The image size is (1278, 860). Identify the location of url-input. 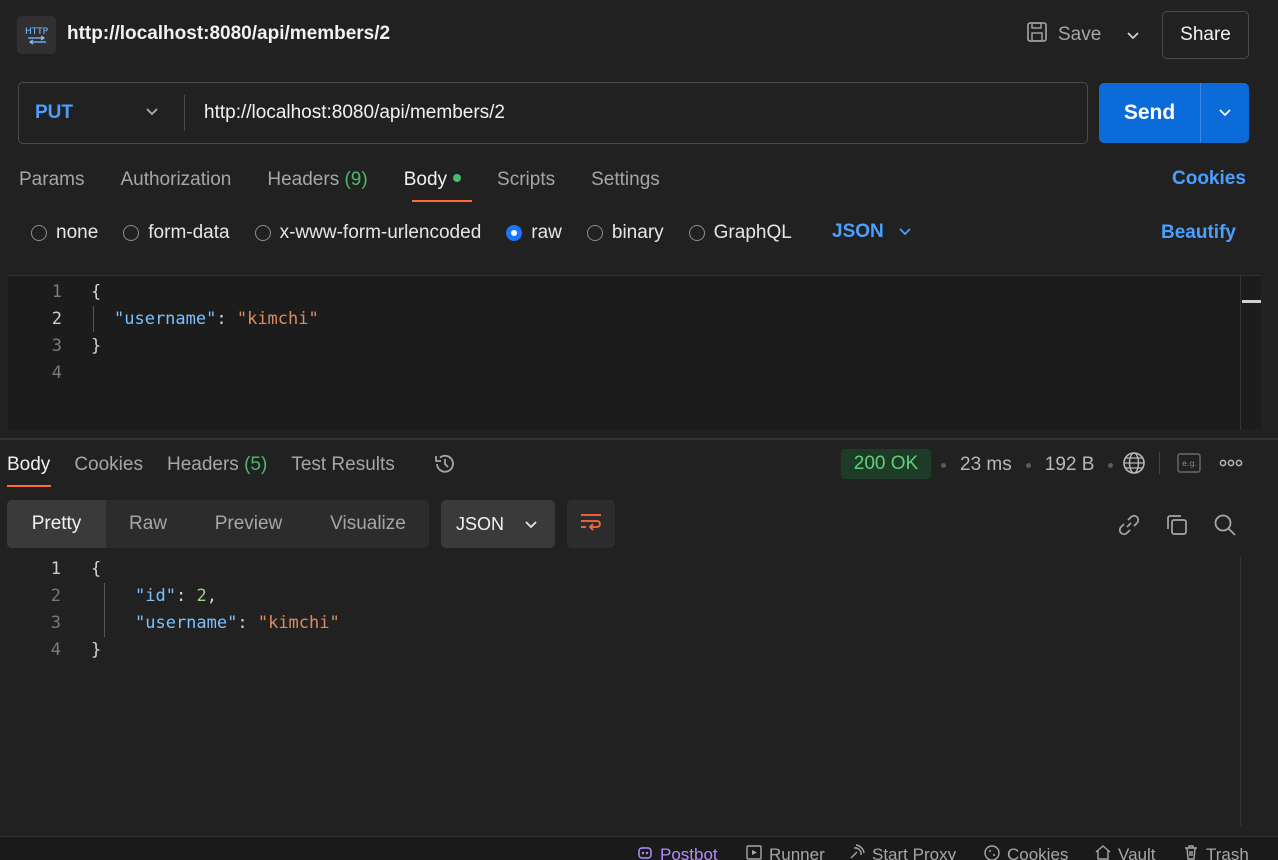
(635, 113).